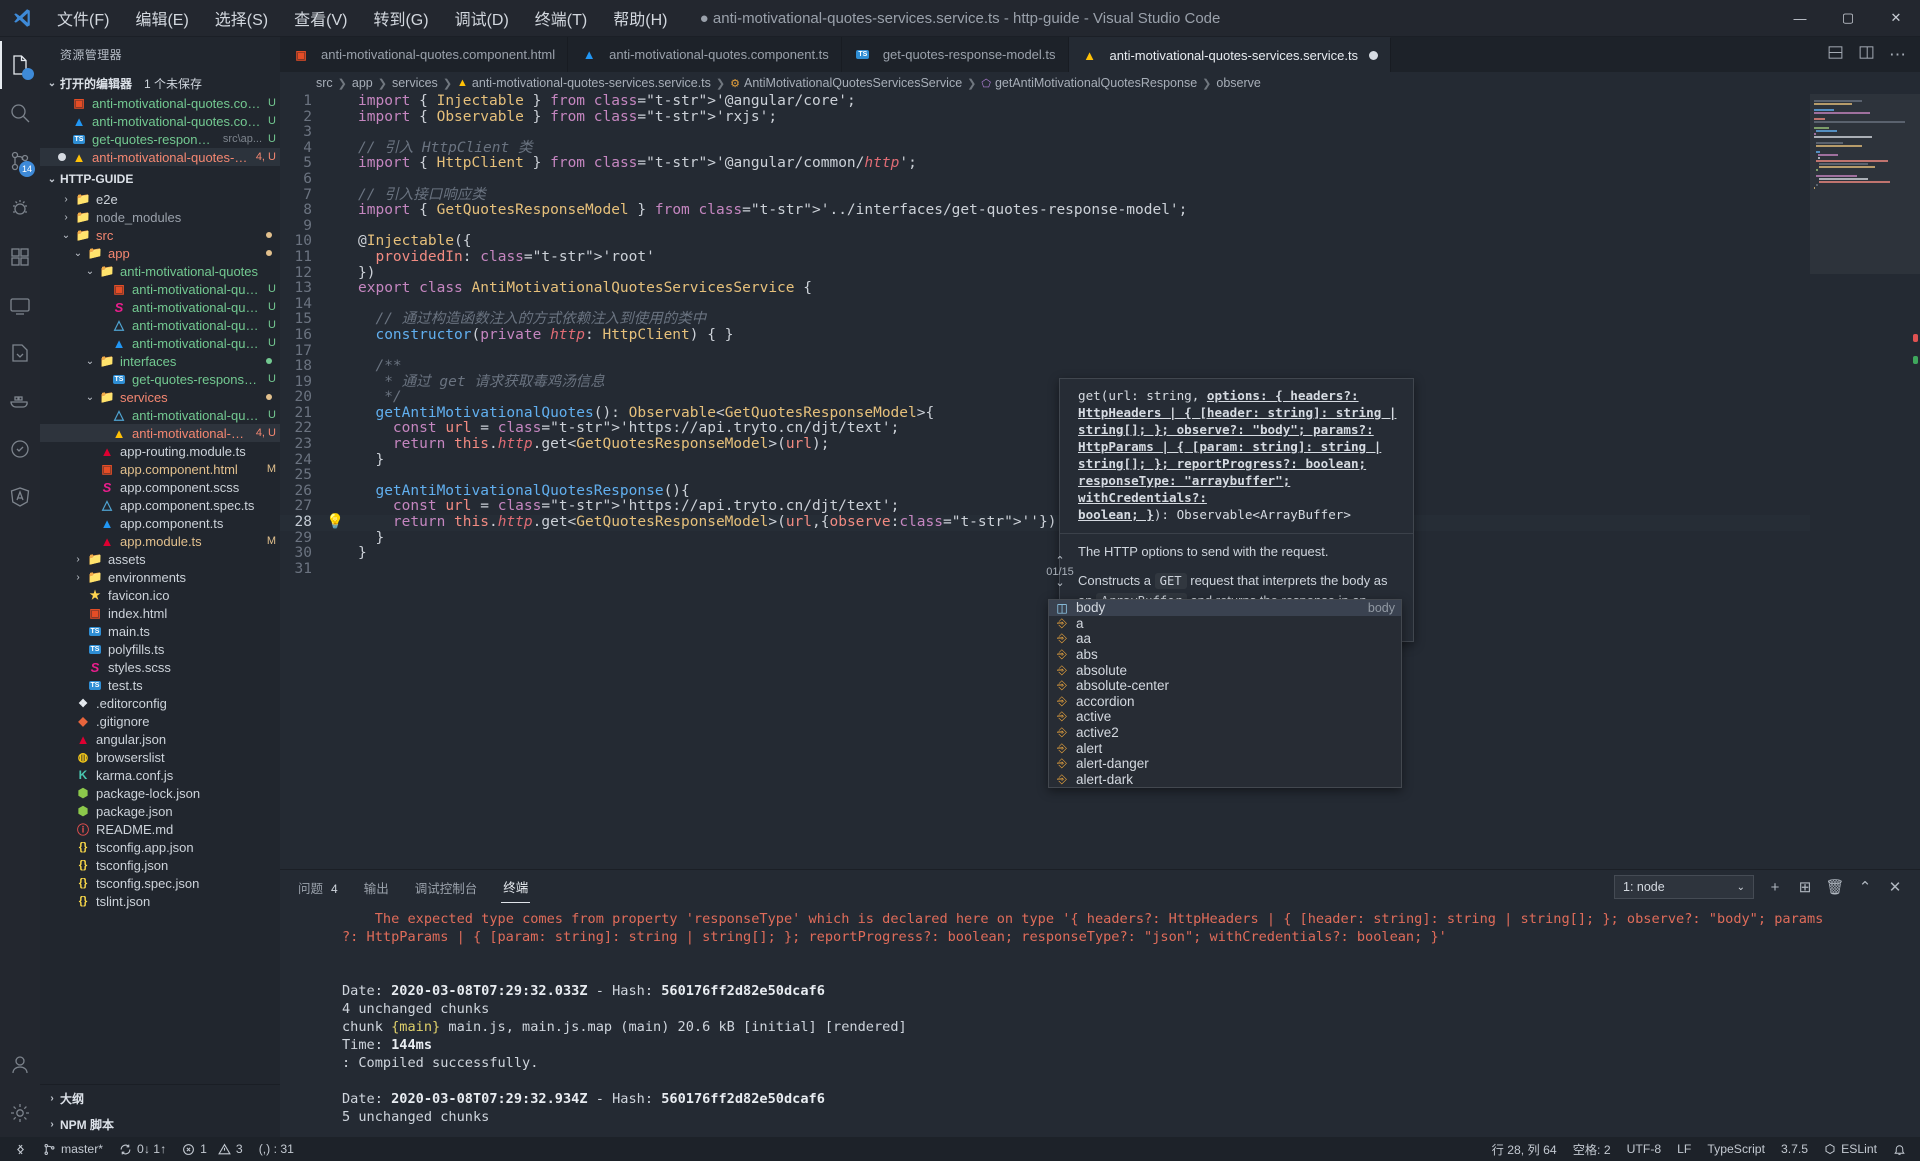 Image resolution: width=1920 pixels, height=1161 pixels. I want to click on status-sync: 0↓ 1↑, so click(142, 1149).